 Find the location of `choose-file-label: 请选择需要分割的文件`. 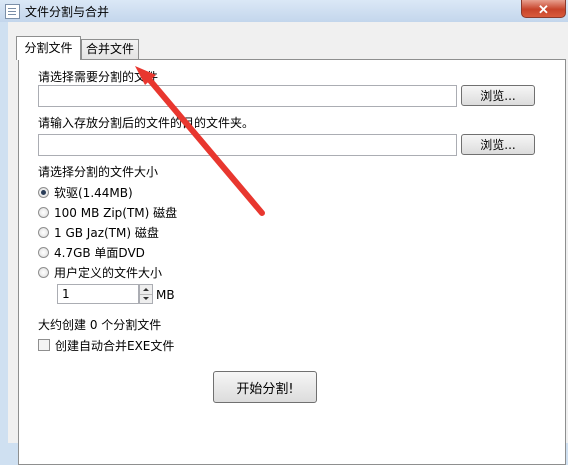

choose-file-label: 请选择需要分割的文件 is located at coordinates (98, 77).